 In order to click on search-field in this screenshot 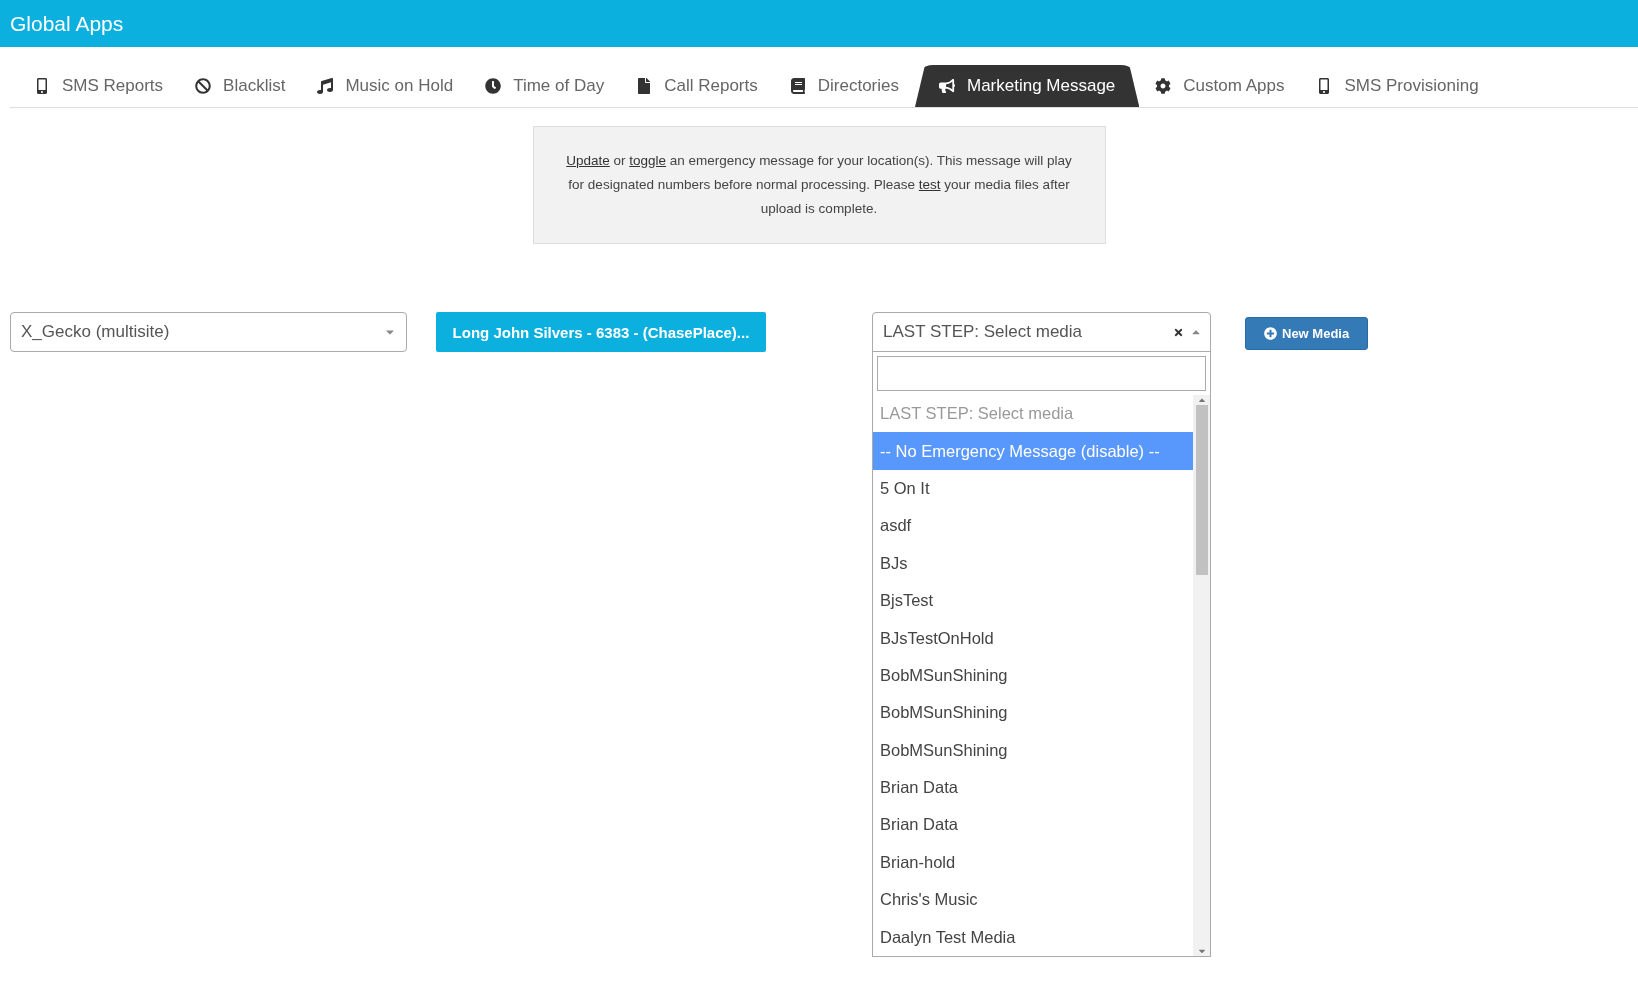, I will do `click(1041, 373)`.